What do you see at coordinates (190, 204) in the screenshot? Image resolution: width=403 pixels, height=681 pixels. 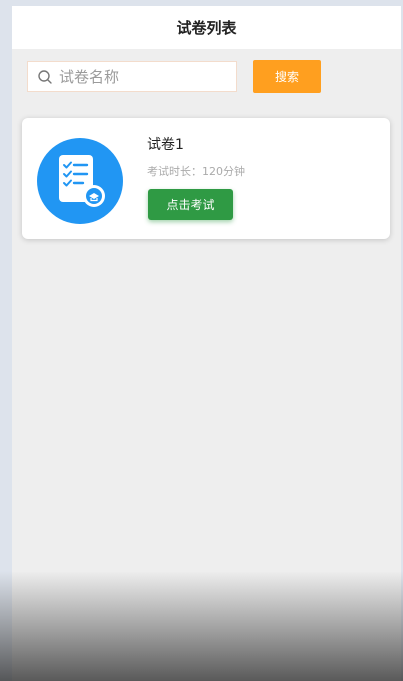 I see `start-exam-button: 点击考试` at bounding box center [190, 204].